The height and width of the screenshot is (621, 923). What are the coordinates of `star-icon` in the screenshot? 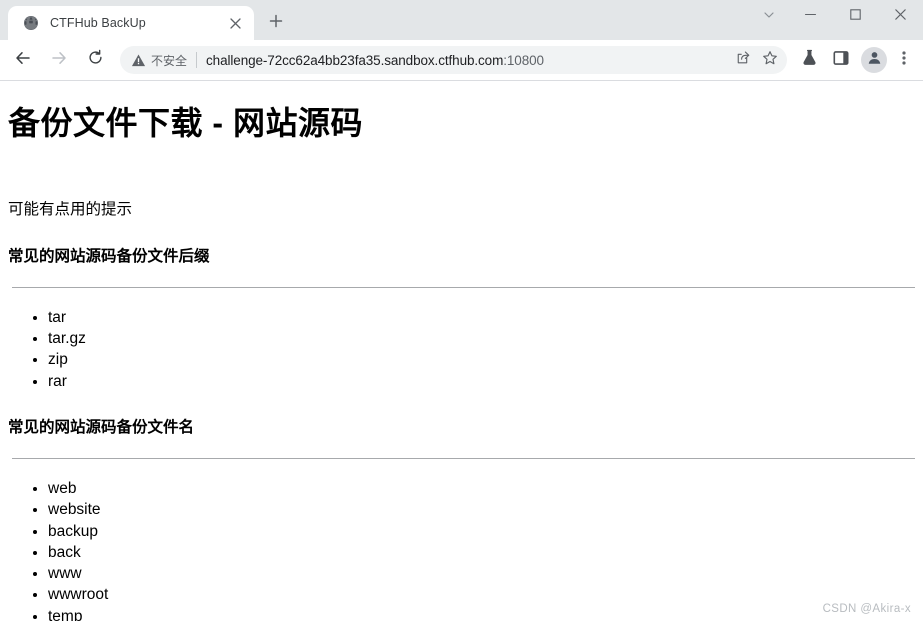 It's located at (770, 60).